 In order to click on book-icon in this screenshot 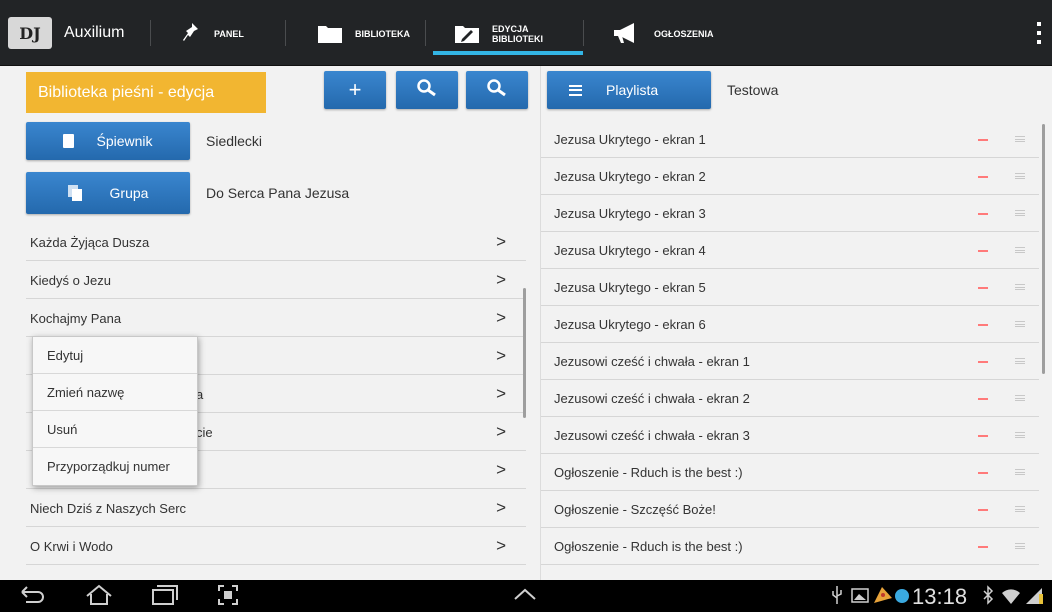, I will do `click(69, 141)`.